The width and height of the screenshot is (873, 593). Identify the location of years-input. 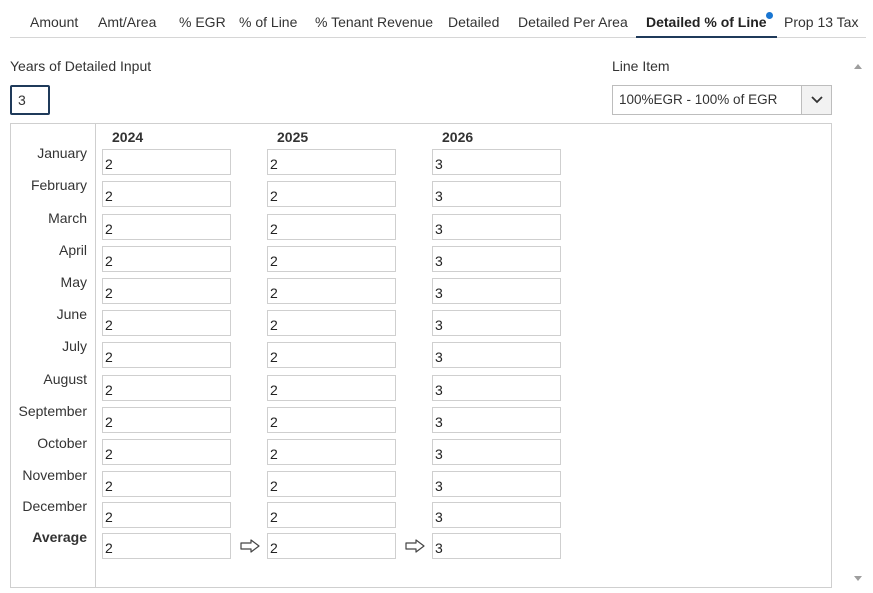
(30, 100).